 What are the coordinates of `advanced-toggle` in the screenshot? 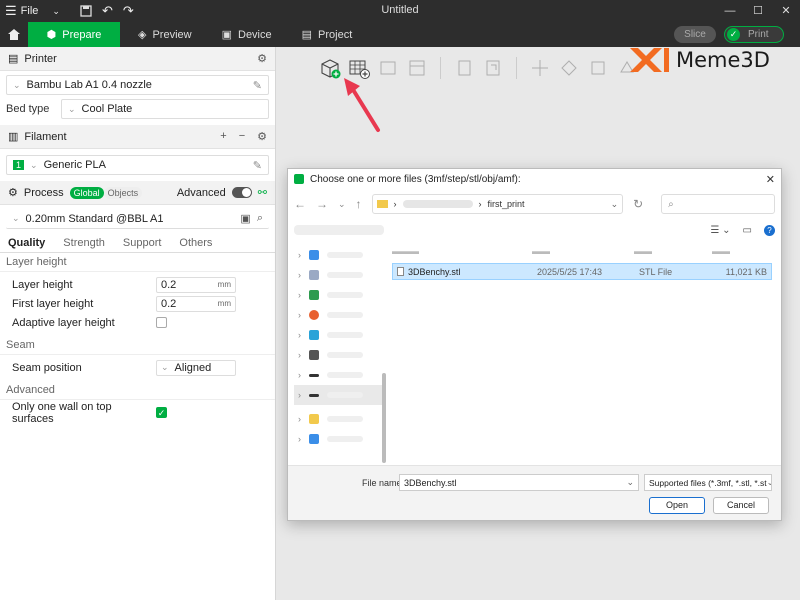 It's located at (241, 192).